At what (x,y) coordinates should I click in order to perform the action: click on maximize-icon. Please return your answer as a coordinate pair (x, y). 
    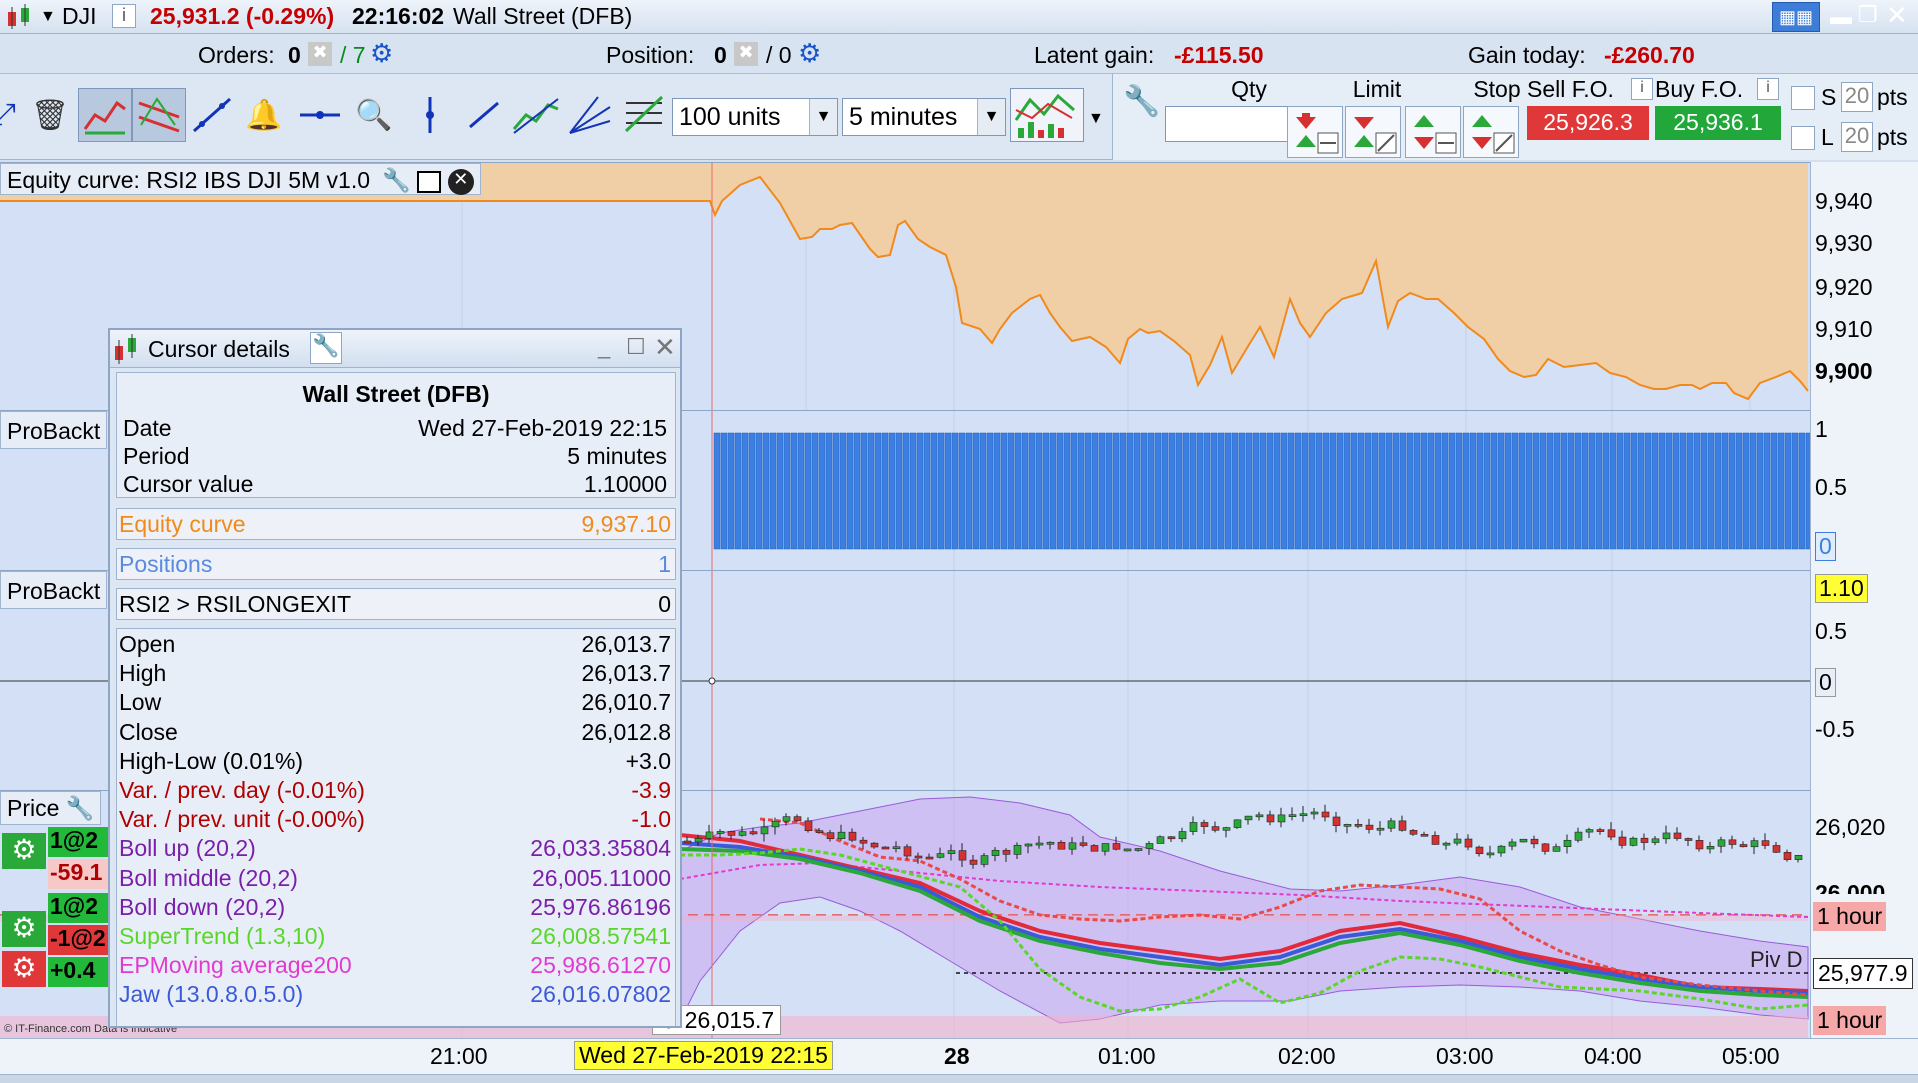
    Looking at the image, I should click on (429, 181).